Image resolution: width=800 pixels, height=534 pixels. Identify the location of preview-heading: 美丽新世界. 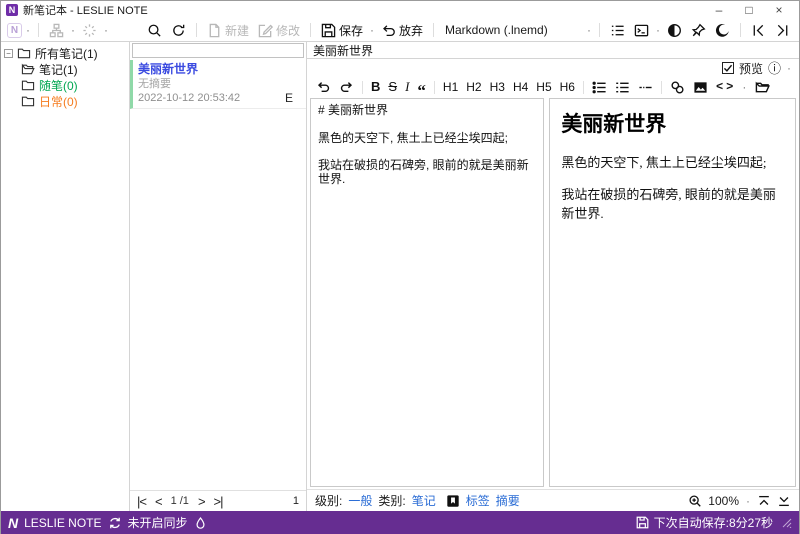
(614, 124).